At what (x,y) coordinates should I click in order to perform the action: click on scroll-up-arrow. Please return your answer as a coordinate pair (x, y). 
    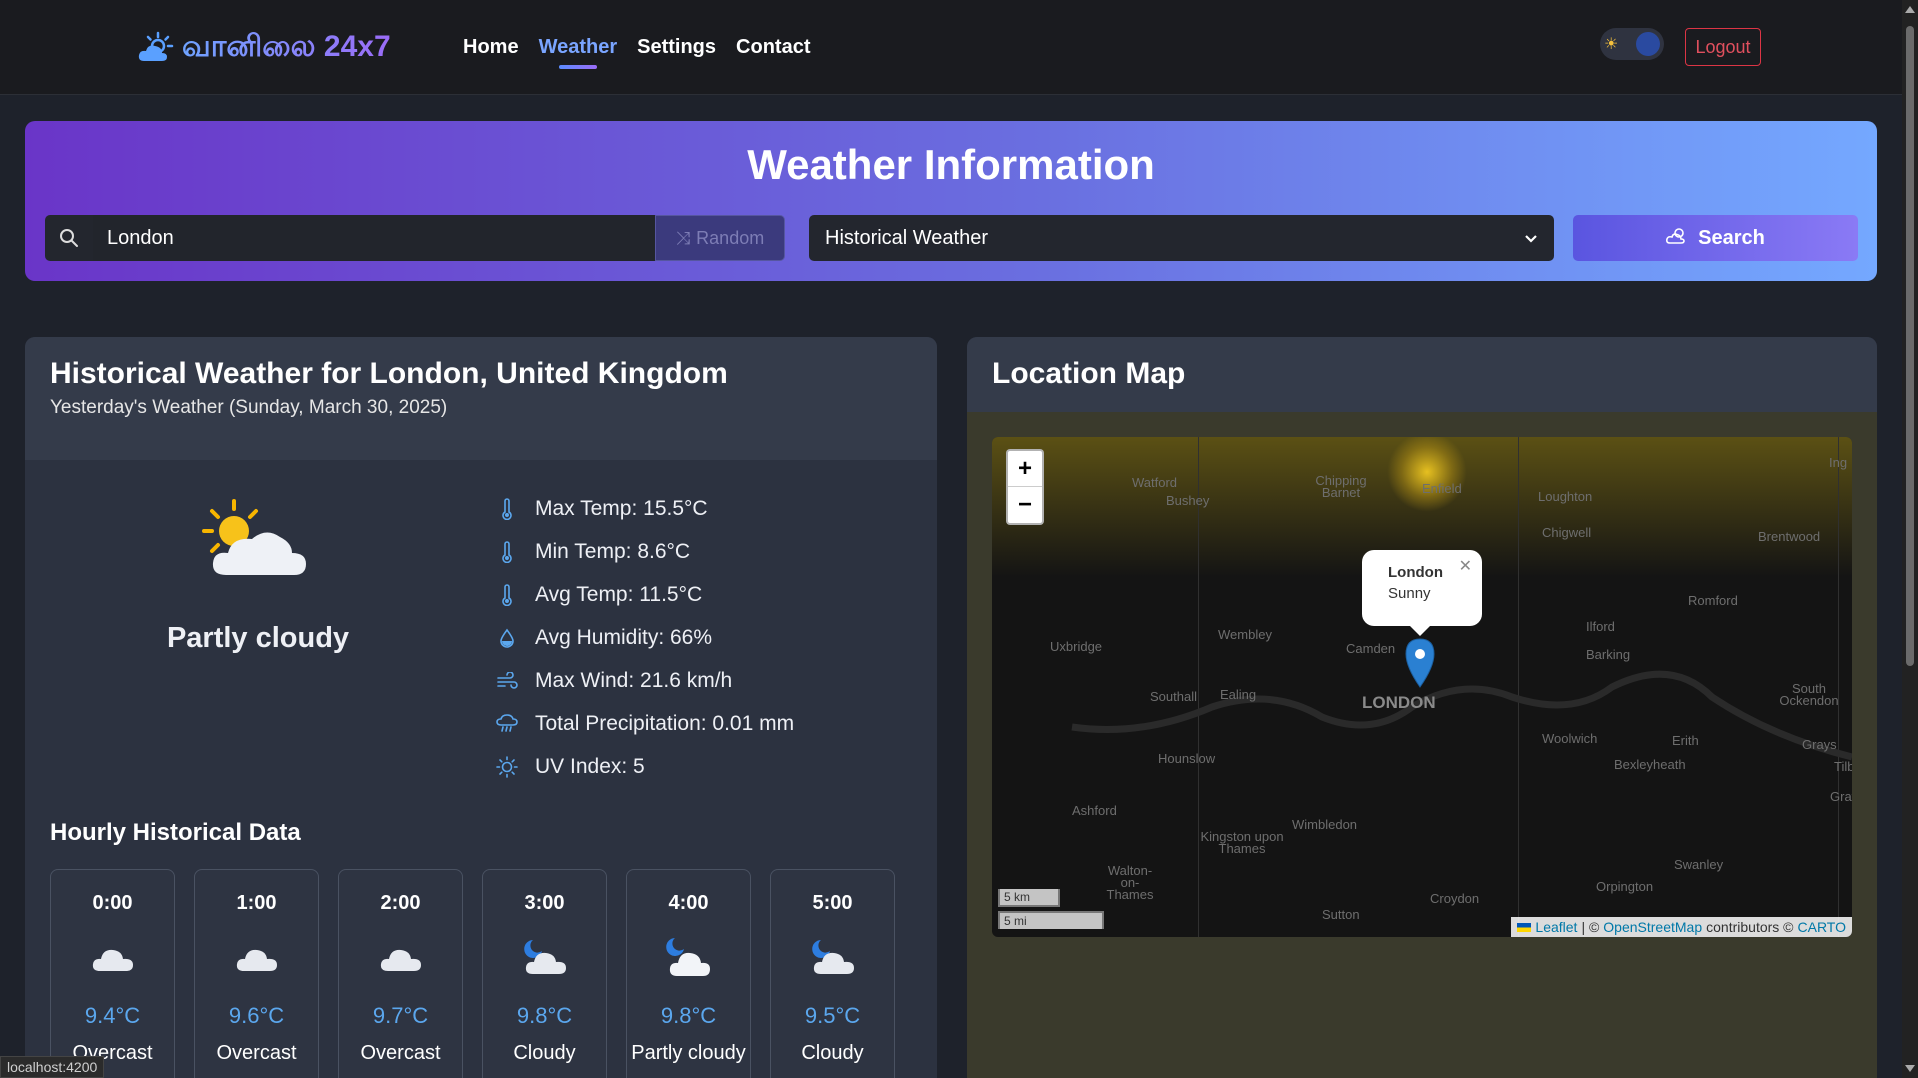
    Looking at the image, I should click on (1910, 9).